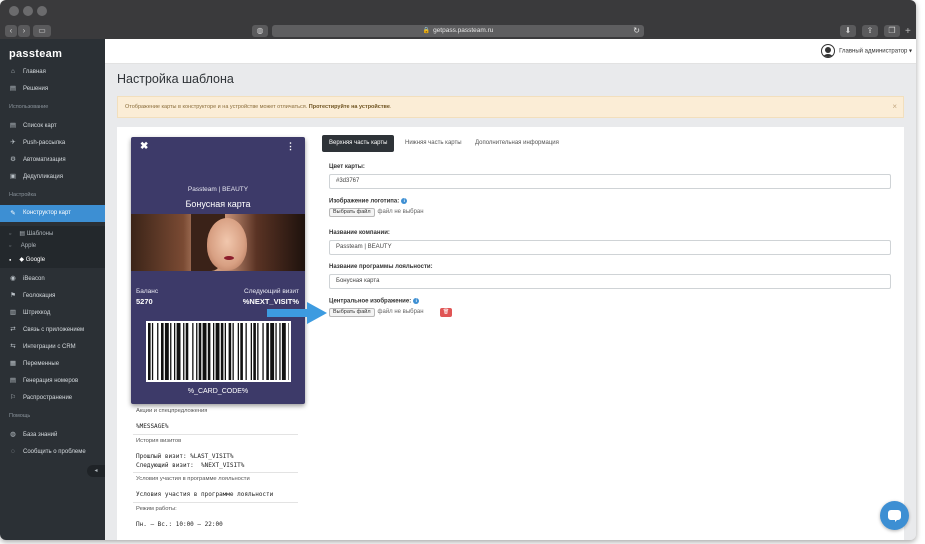 This screenshot has height=544, width=925. What do you see at coordinates (13, 380) in the screenshot?
I see `numbers-icon: ▤` at bounding box center [13, 380].